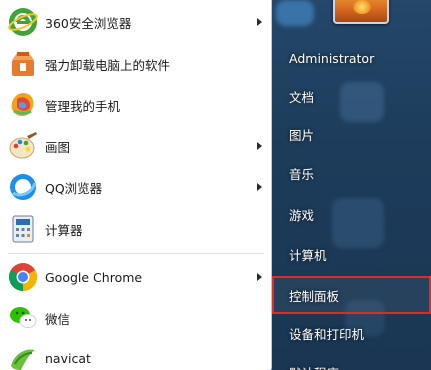 The width and height of the screenshot is (431, 370). I want to click on program-item-navicat: navicat, so click(136, 354).